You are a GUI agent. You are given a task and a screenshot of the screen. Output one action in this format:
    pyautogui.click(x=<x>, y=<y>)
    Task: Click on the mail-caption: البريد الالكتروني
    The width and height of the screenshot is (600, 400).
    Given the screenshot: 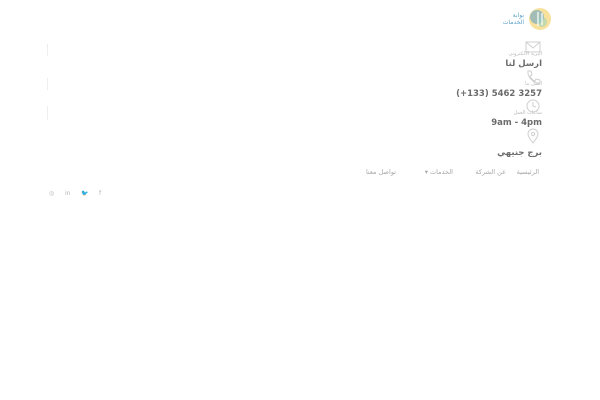 What is the action you would take?
    pyautogui.click(x=525, y=54)
    